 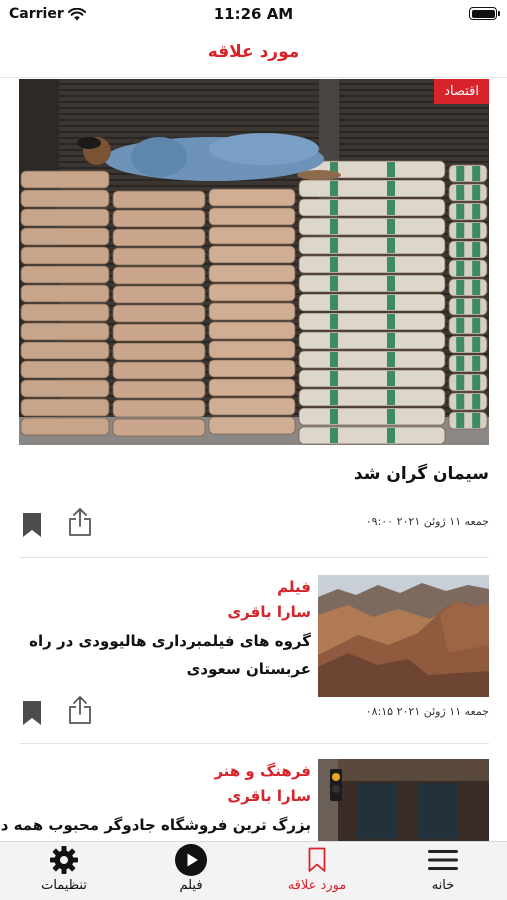 I want to click on article-date: جمعه ۱۱ ژوئن ۲۰۲۱ ۰۸:۱۵, so click(x=427, y=711).